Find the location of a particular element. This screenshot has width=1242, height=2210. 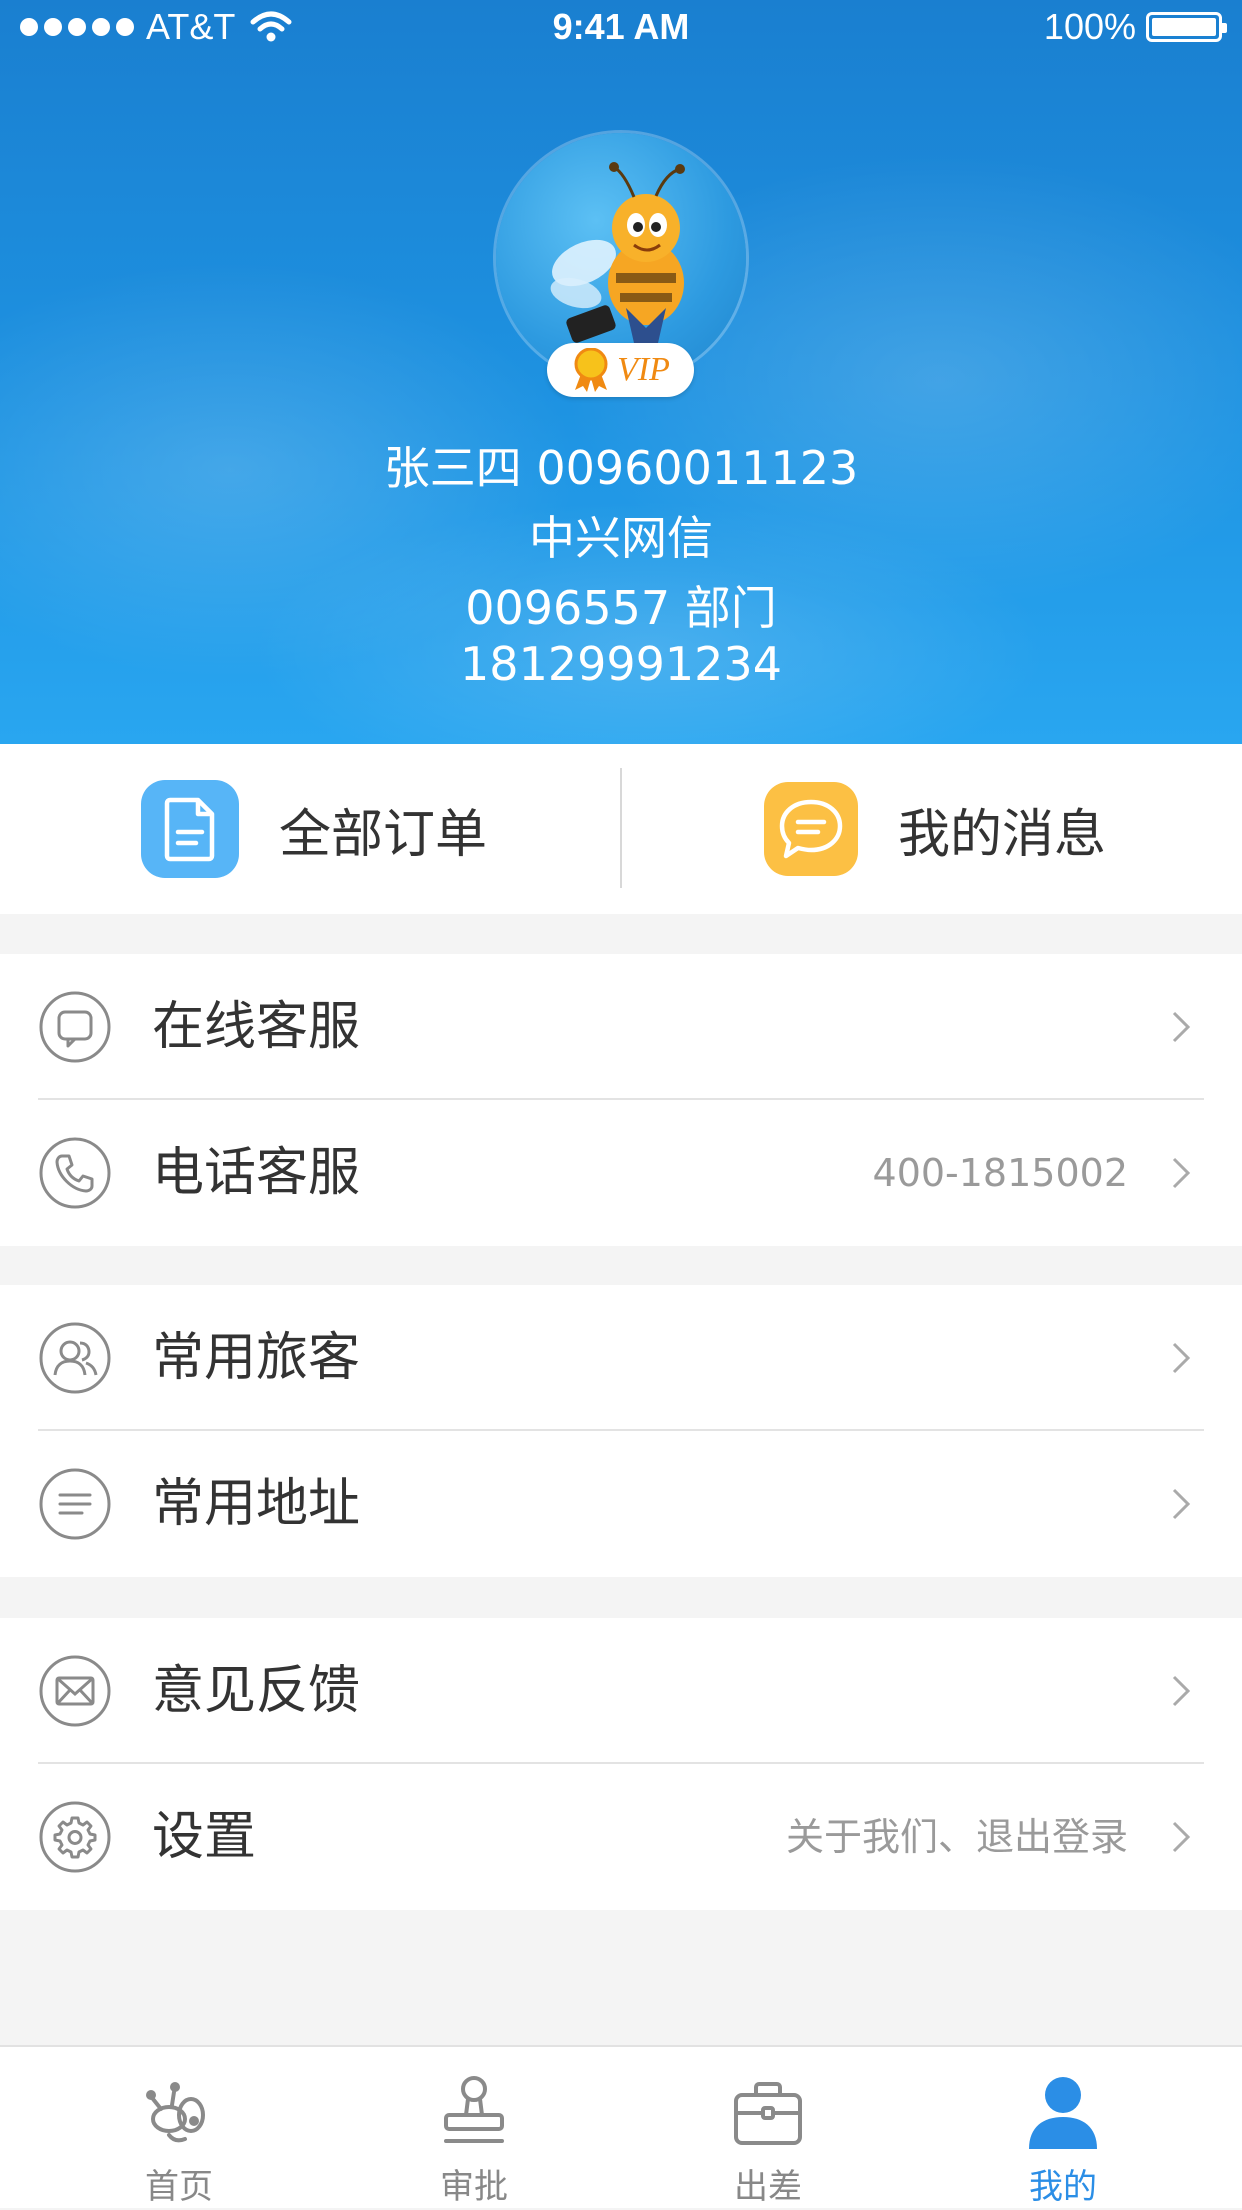

phone-icon is located at coordinates (75, 1173).